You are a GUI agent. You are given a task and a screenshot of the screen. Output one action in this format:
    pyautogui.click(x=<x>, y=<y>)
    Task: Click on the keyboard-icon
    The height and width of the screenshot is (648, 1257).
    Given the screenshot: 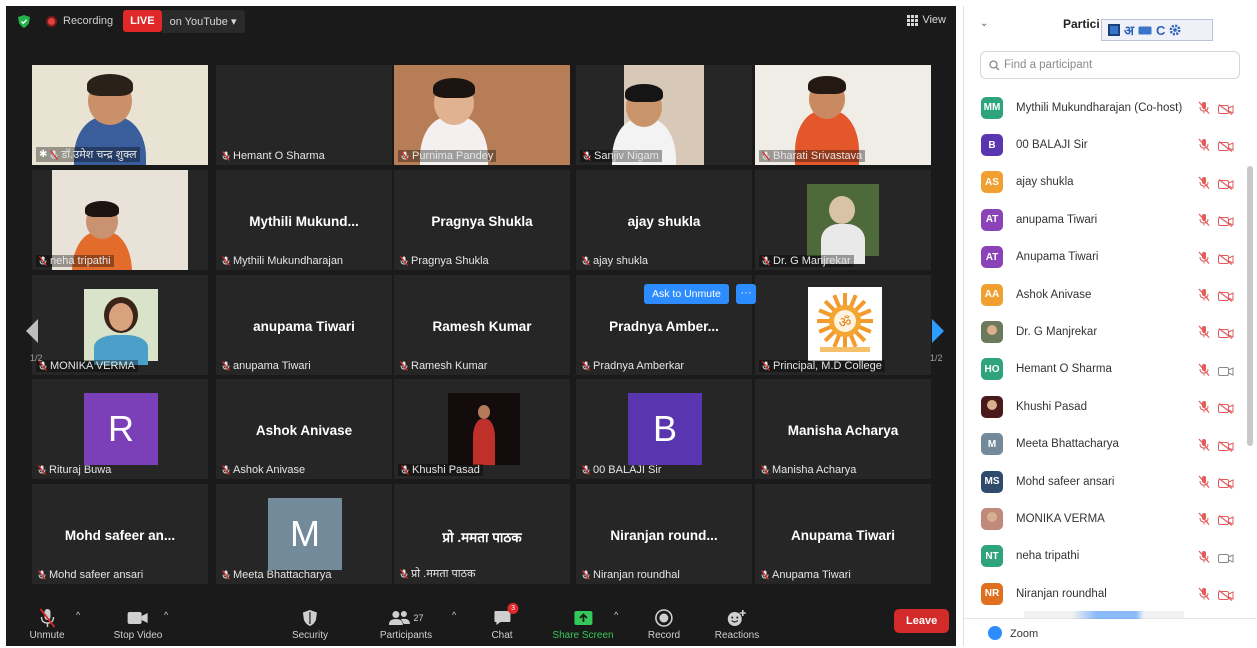 What is the action you would take?
    pyautogui.click(x=1145, y=30)
    